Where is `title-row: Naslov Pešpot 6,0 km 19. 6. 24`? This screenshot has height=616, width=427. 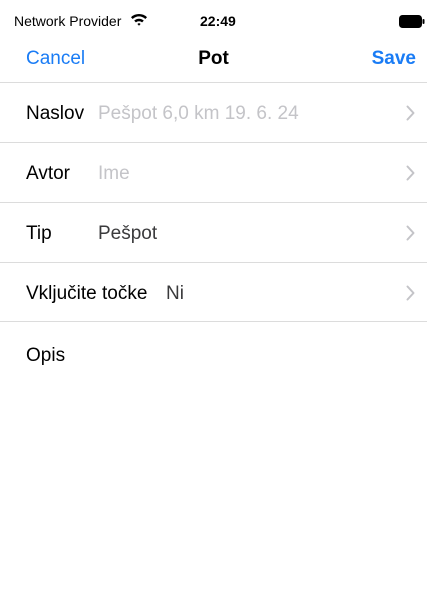 title-row: Naslov Pešpot 6,0 km 19. 6. 24 is located at coordinates (213, 112).